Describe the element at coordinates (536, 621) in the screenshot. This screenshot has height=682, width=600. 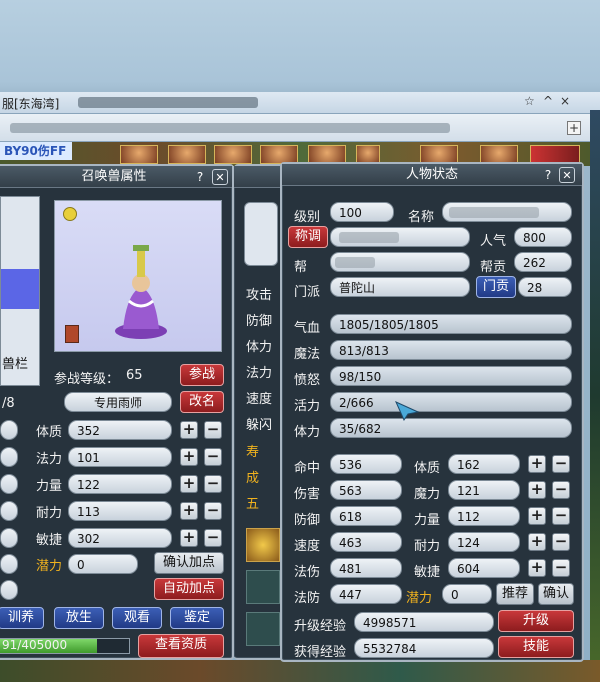
I see `upgrade-button: 升级` at that location.